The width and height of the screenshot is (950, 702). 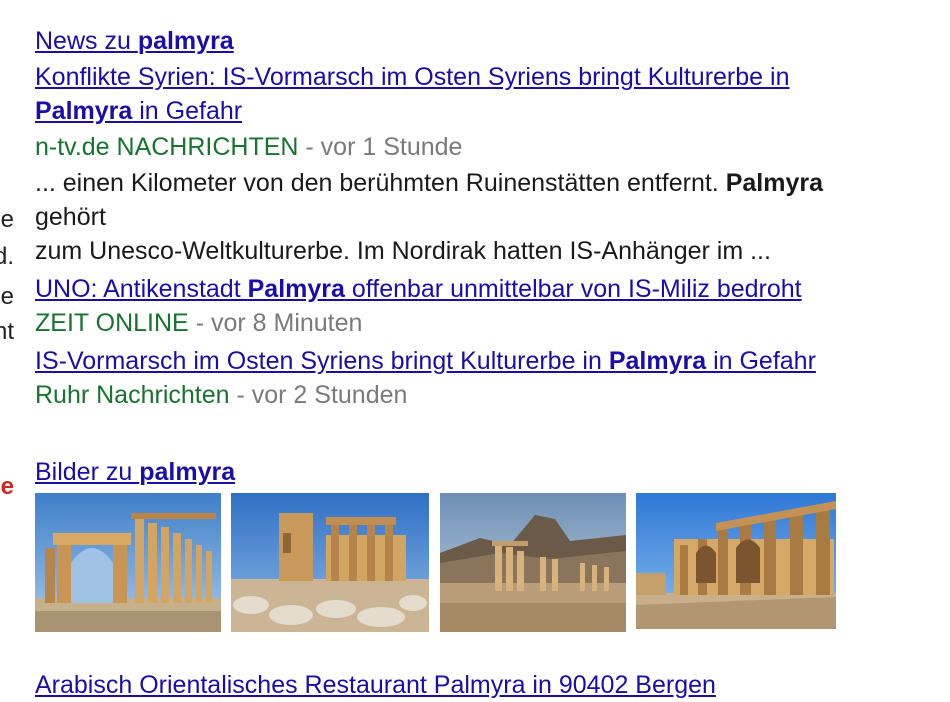 I want to click on news-article-1-keyword: Palmyra, so click(x=84, y=111).